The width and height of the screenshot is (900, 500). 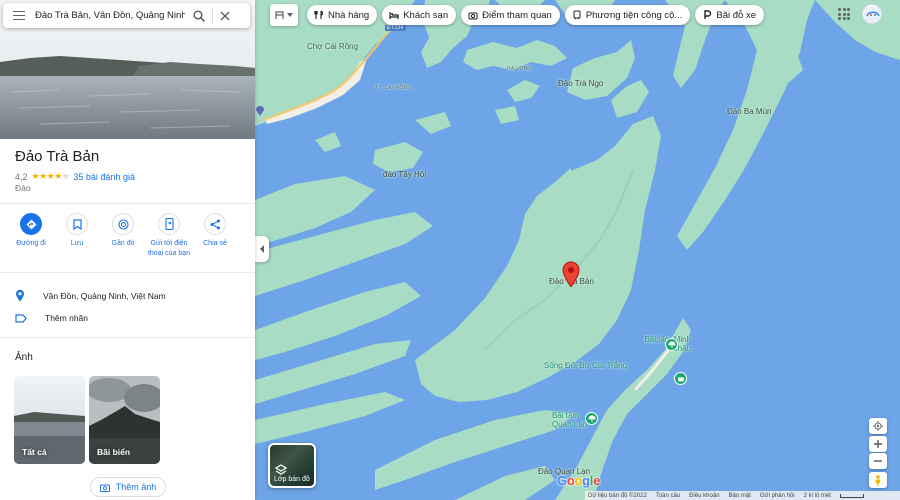 I want to click on share-label: Chia sẻ, so click(x=215, y=243).